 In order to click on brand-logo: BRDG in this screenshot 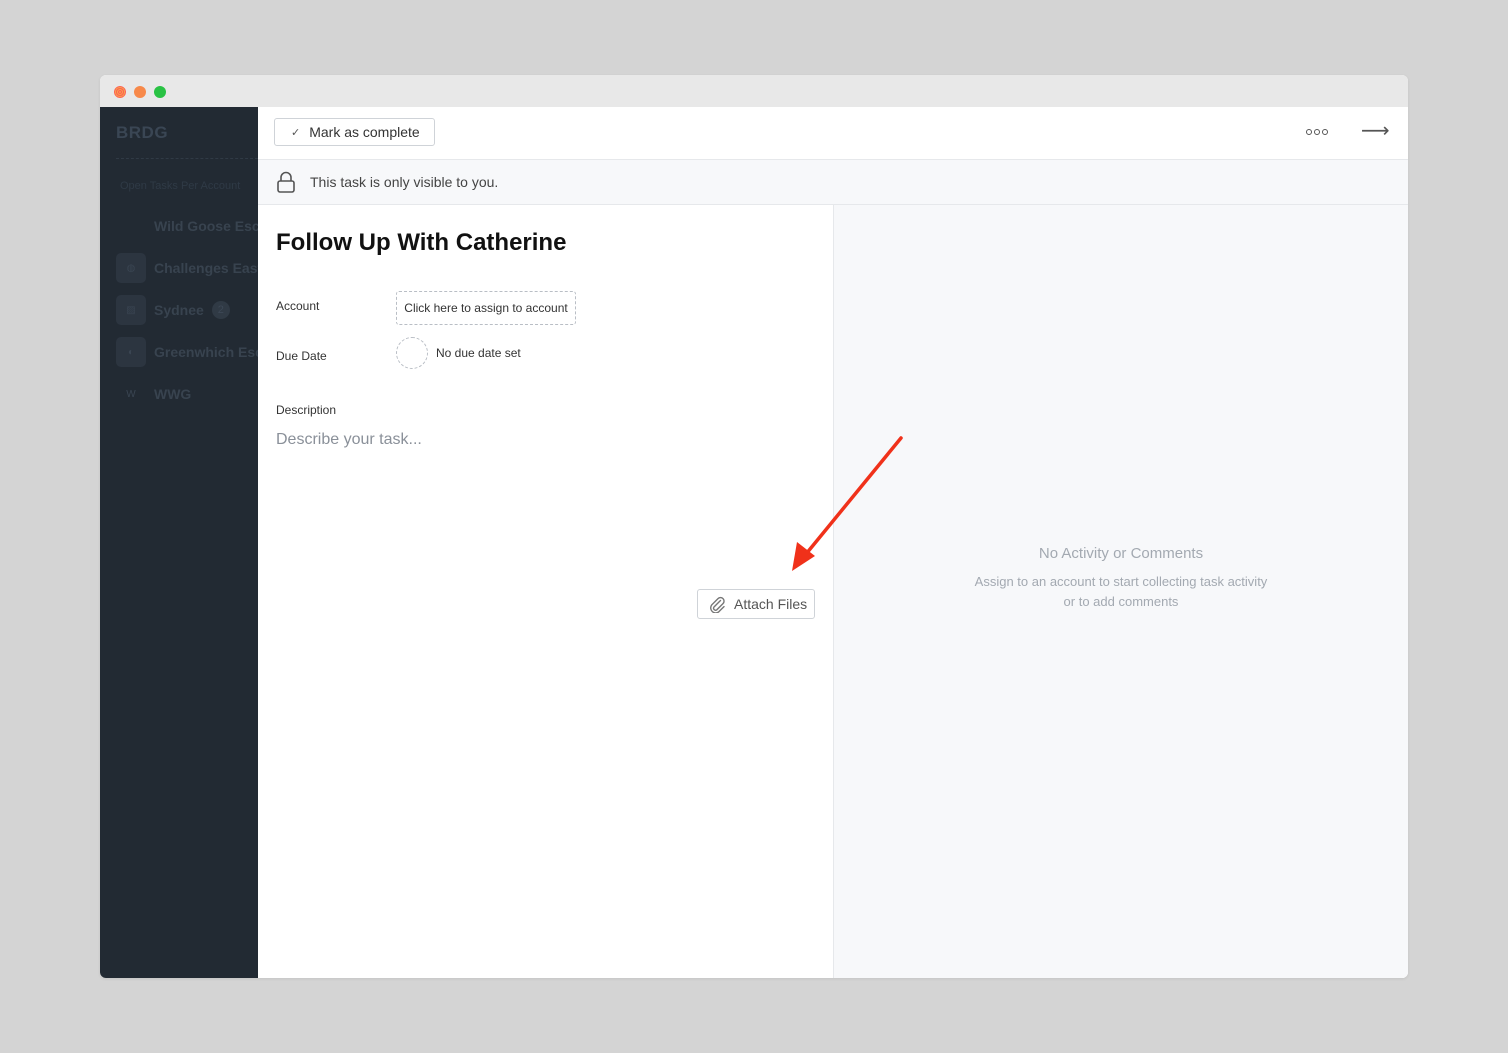, I will do `click(142, 133)`.